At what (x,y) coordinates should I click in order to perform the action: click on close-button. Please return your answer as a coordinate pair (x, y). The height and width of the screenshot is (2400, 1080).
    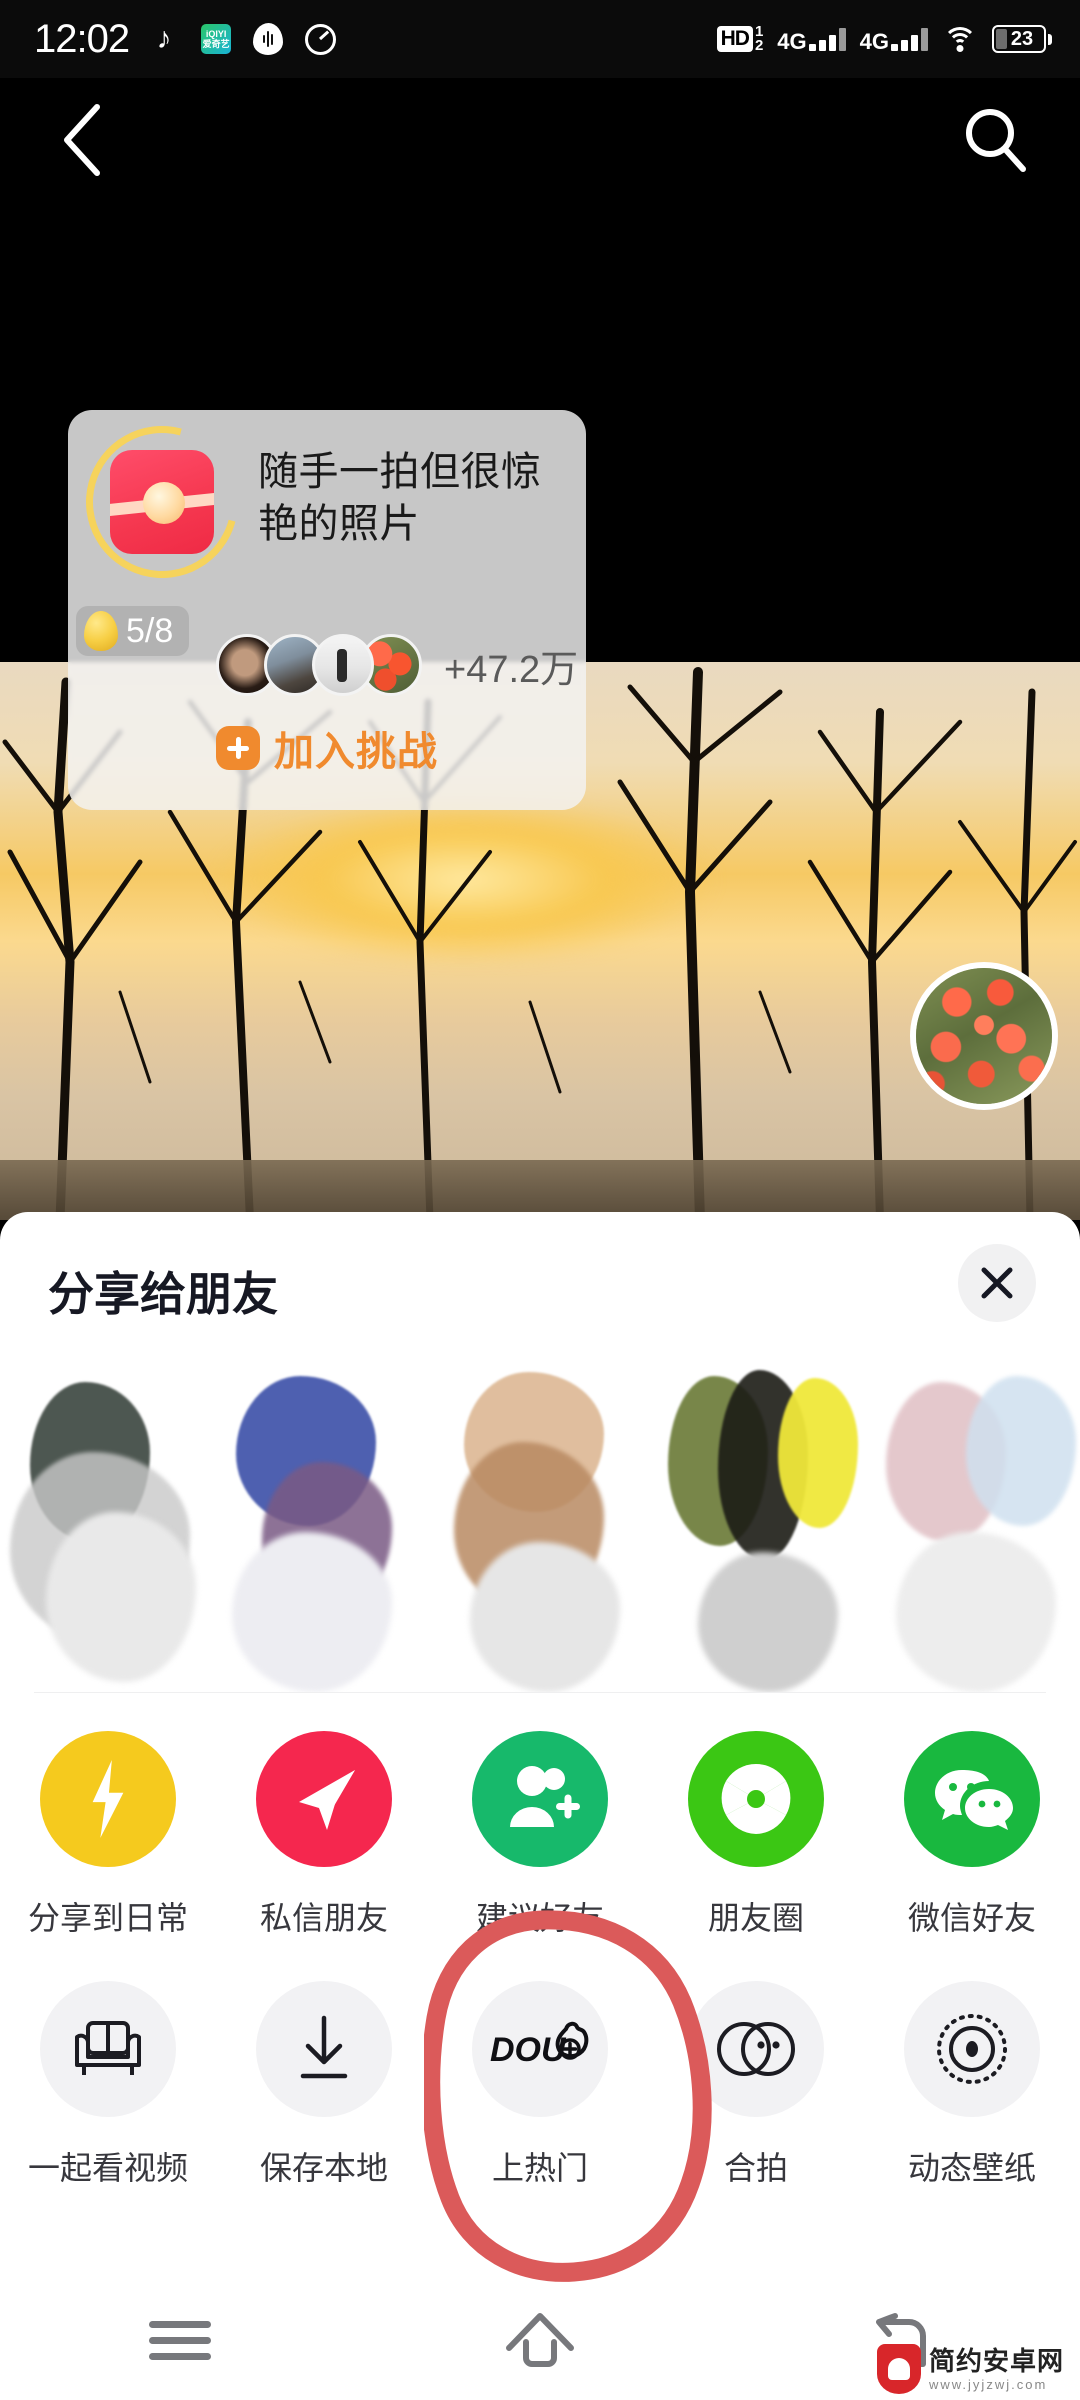
    Looking at the image, I should click on (997, 1283).